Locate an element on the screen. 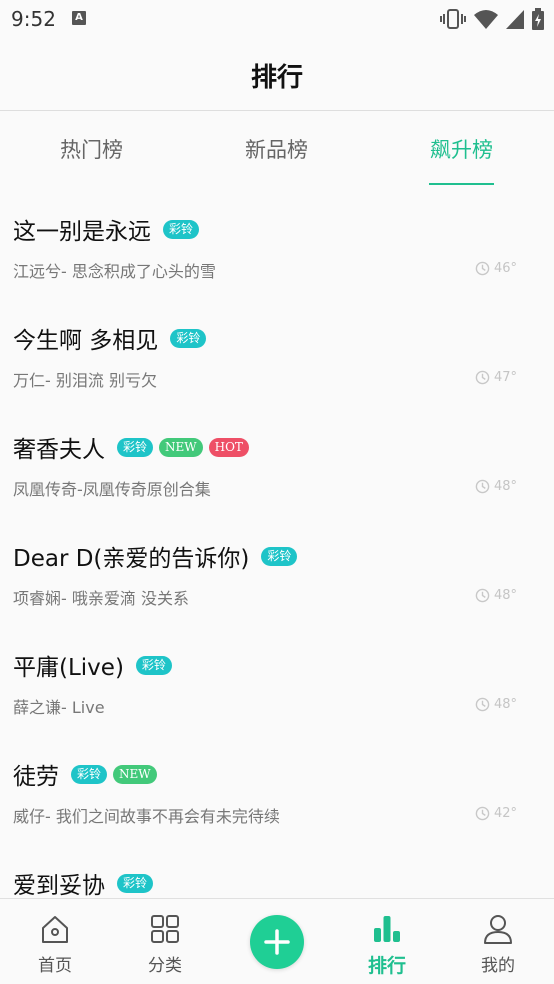  nav-home: 首页 is located at coordinates (55, 941).